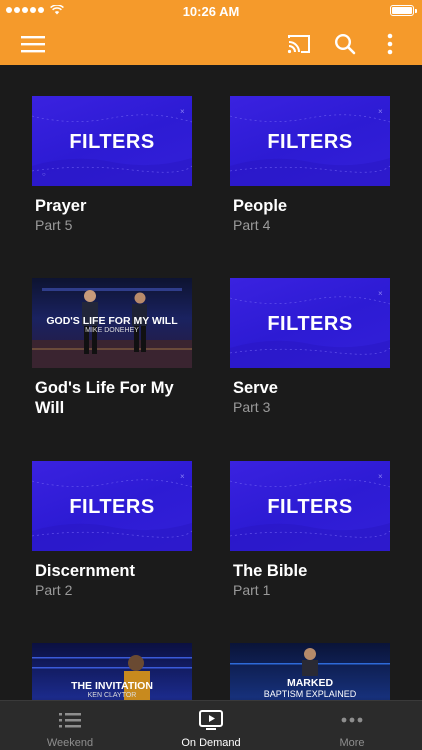 This screenshot has height=750, width=422. Describe the element at coordinates (85, 571) in the screenshot. I see `card-title: Discernment` at that location.